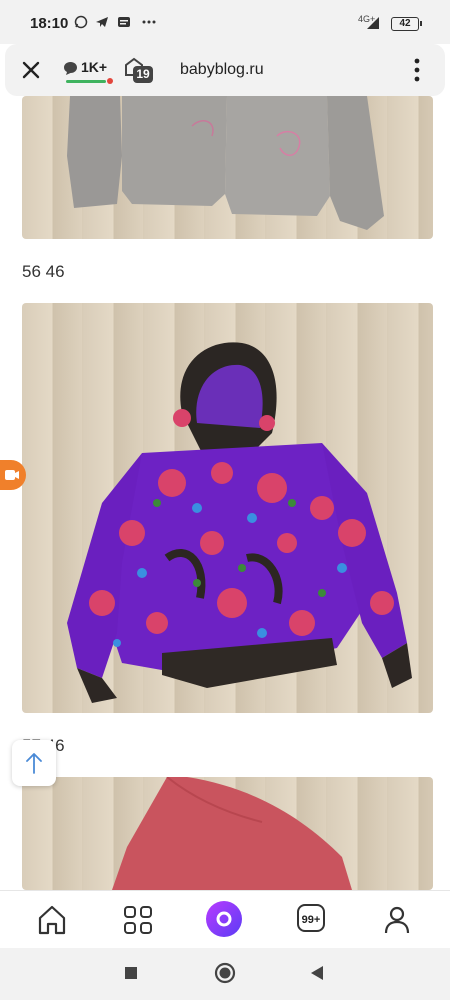 The height and width of the screenshot is (1000, 450). I want to click on comments-button: 1K+, so click(88, 71).